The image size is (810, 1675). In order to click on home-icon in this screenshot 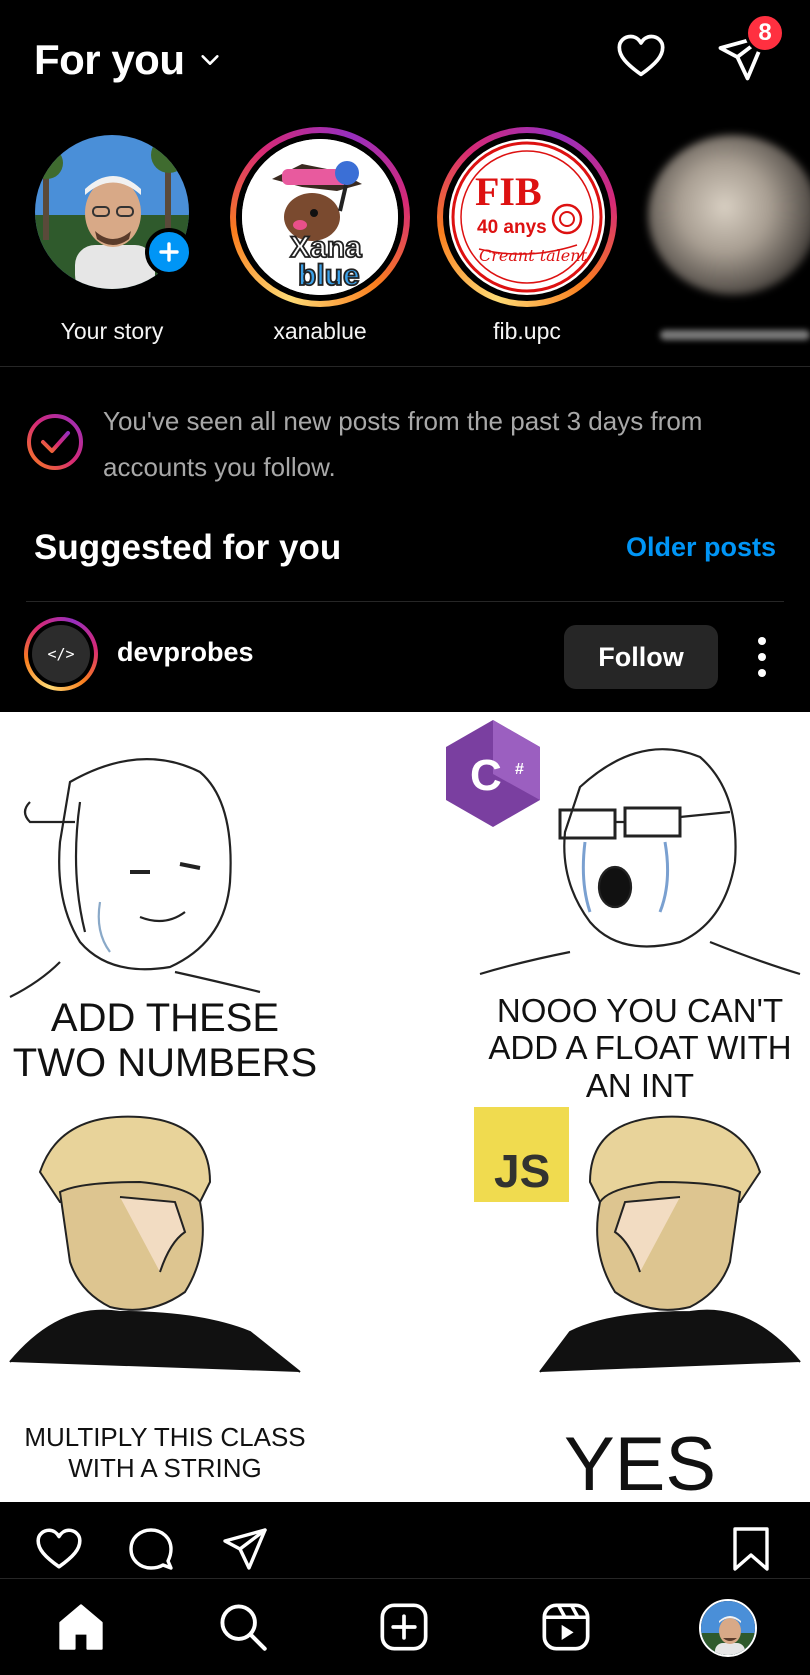, I will do `click(81, 1627)`.